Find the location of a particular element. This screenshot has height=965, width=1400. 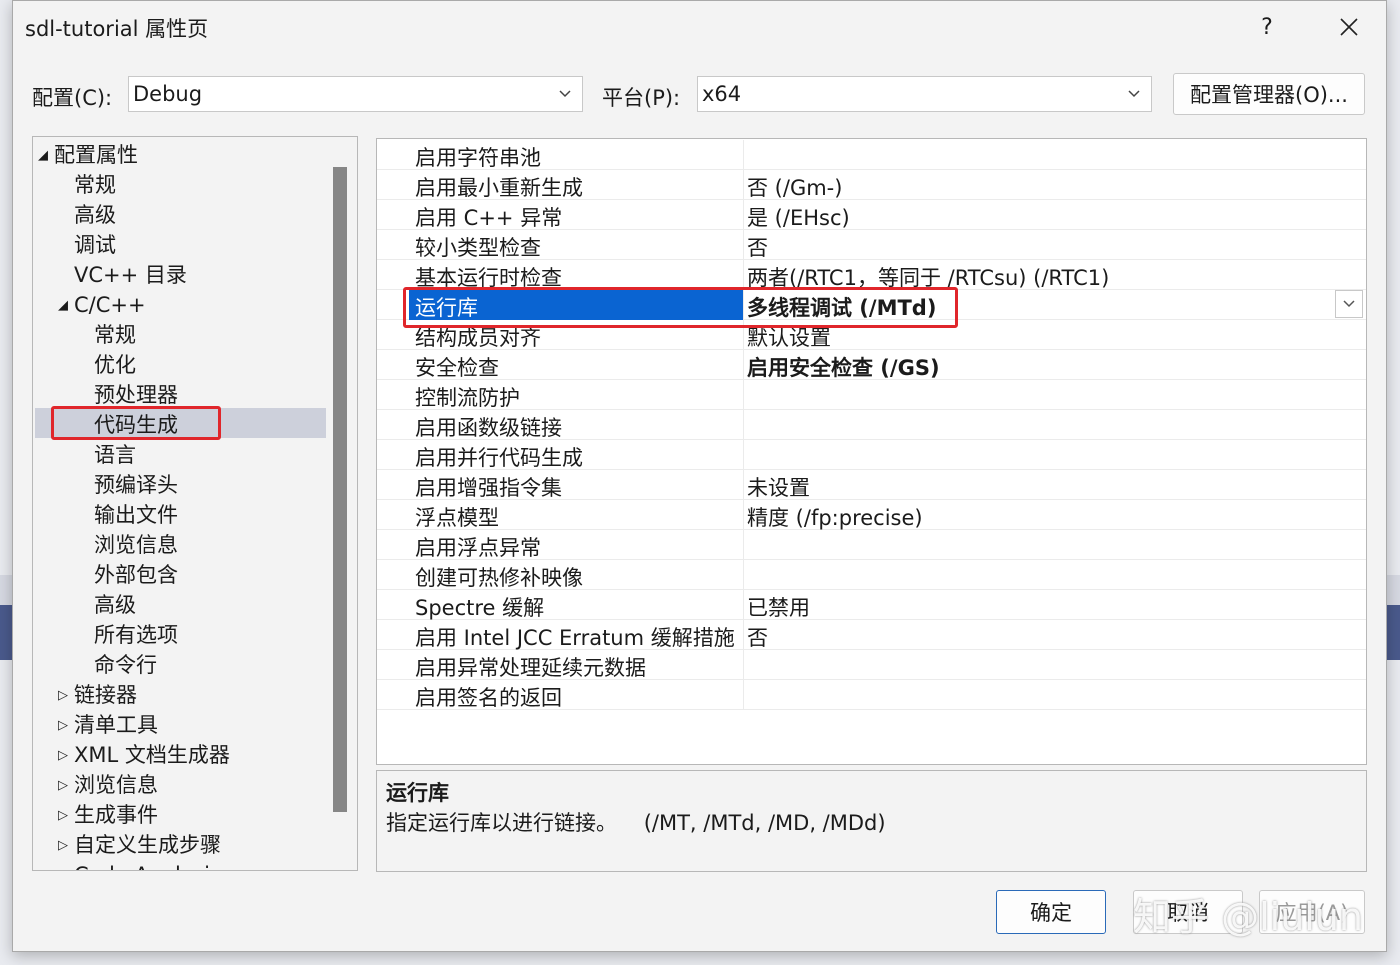

ok-button: 确定 is located at coordinates (1051, 912).